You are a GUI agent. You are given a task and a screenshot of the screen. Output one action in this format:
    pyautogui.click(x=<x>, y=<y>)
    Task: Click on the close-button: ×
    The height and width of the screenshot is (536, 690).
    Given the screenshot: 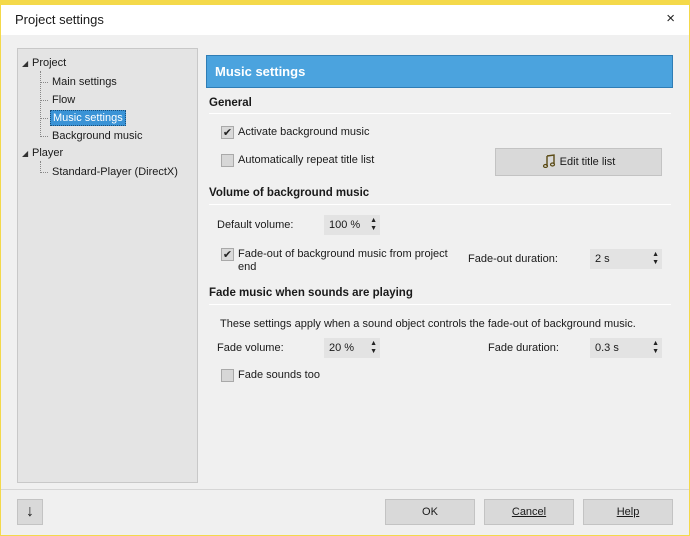 What is the action you would take?
    pyautogui.click(x=670, y=18)
    